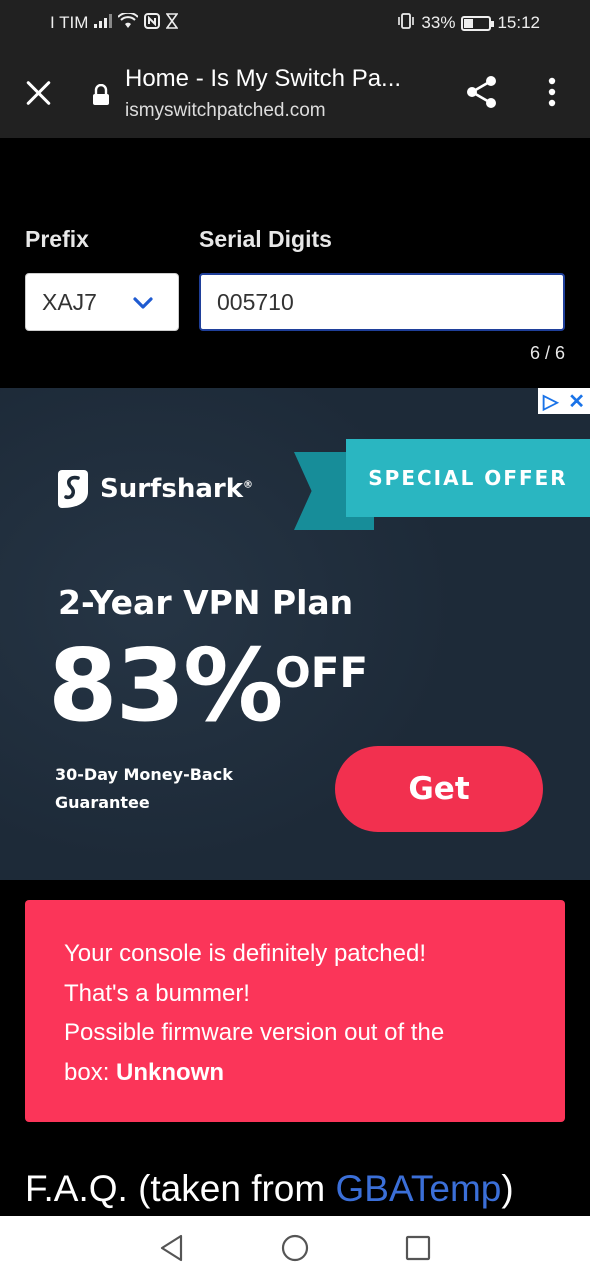 This screenshot has height=1280, width=590. I want to click on prefix-label: Prefix, so click(57, 239).